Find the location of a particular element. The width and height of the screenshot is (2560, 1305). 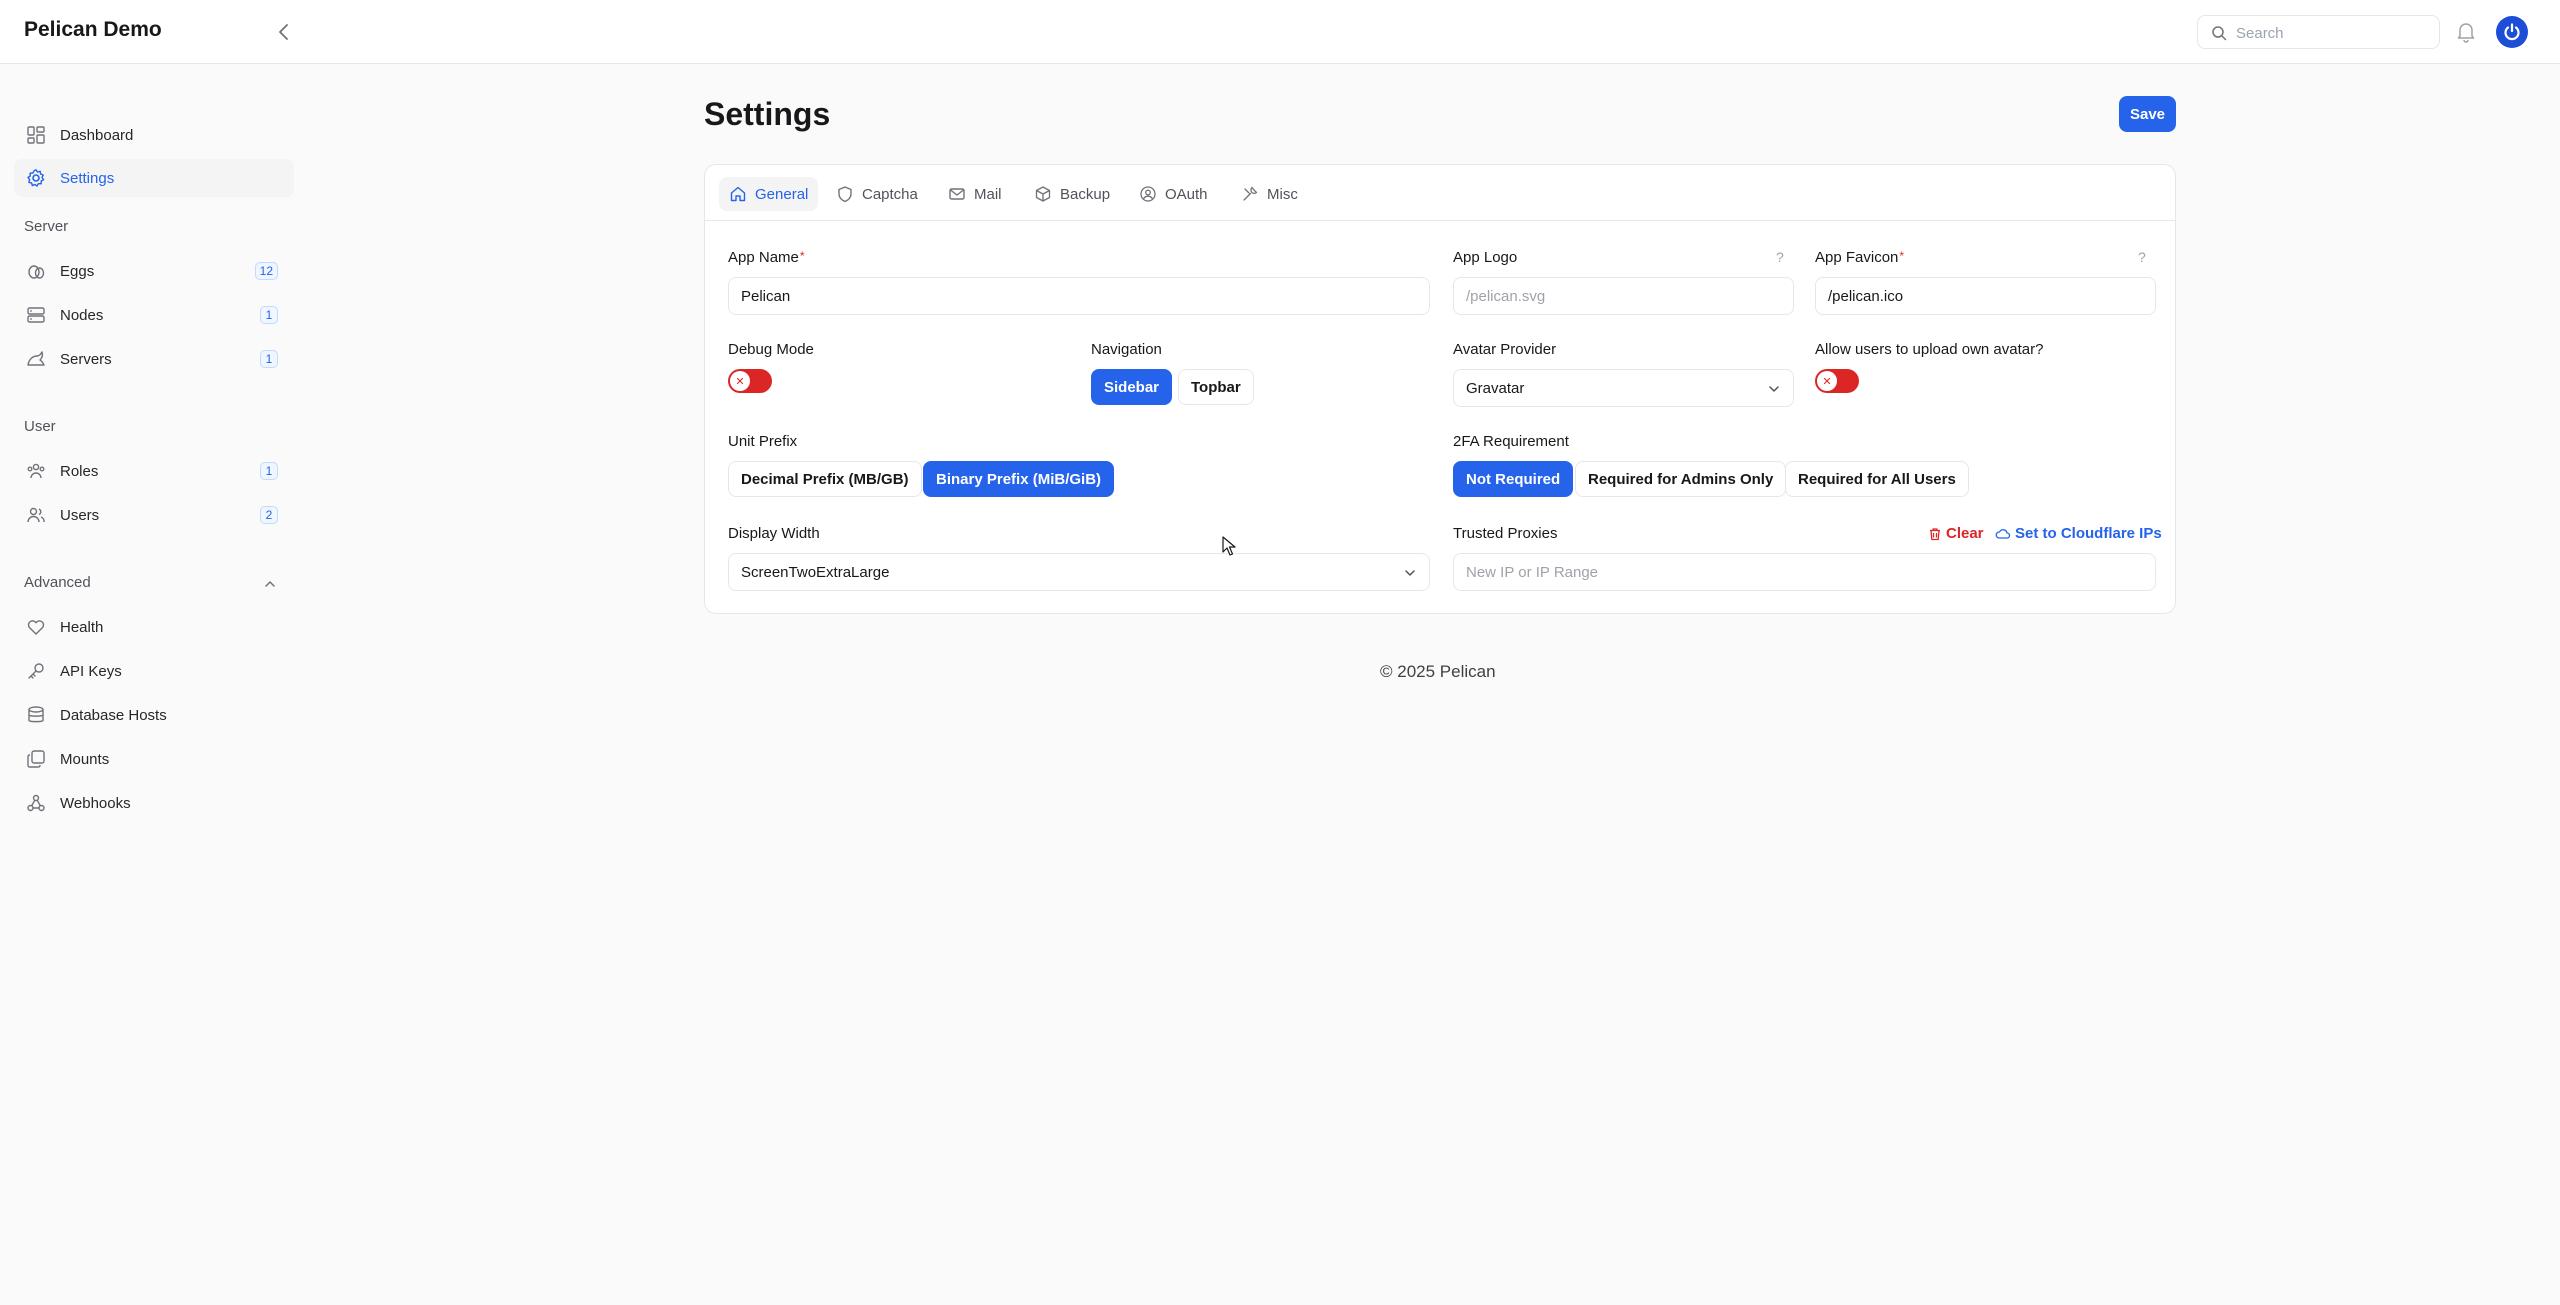

sidebar-item-users: Users 2 is located at coordinates (154, 515).